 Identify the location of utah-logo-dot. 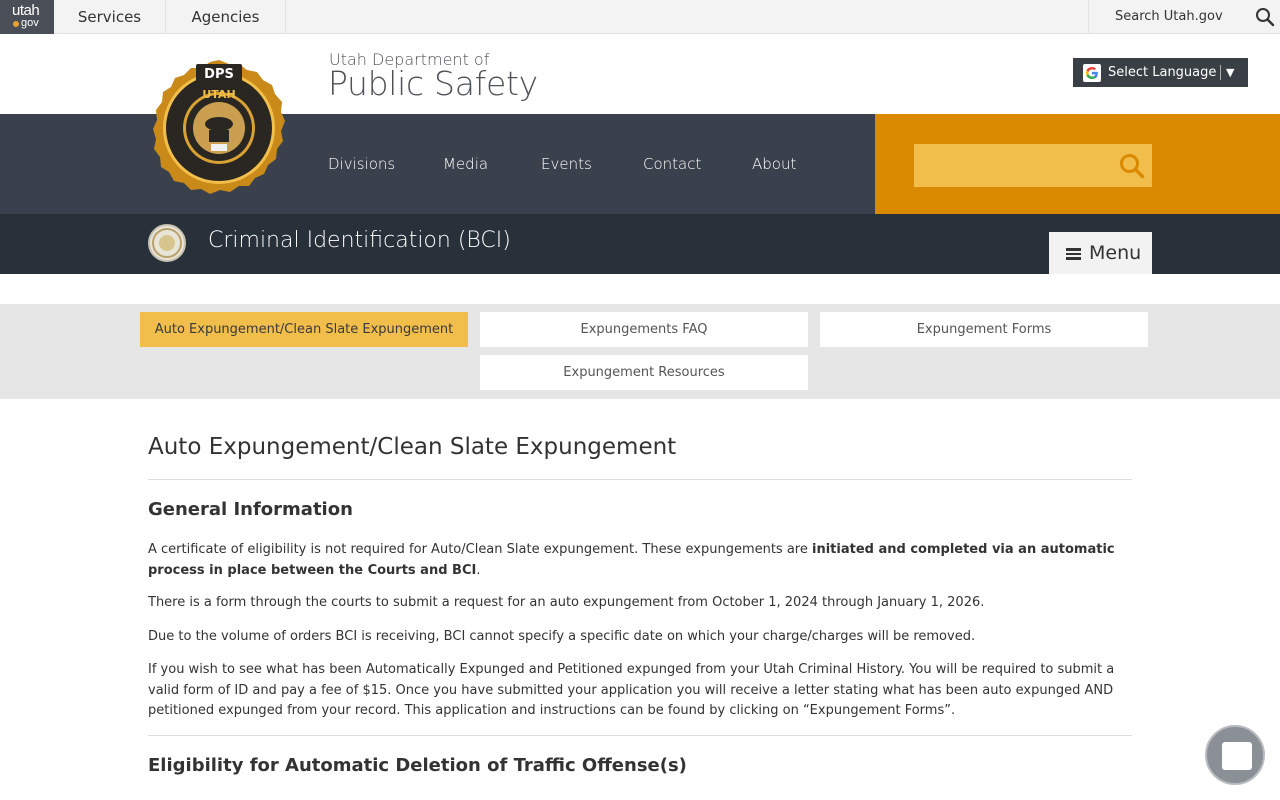
(16, 24).